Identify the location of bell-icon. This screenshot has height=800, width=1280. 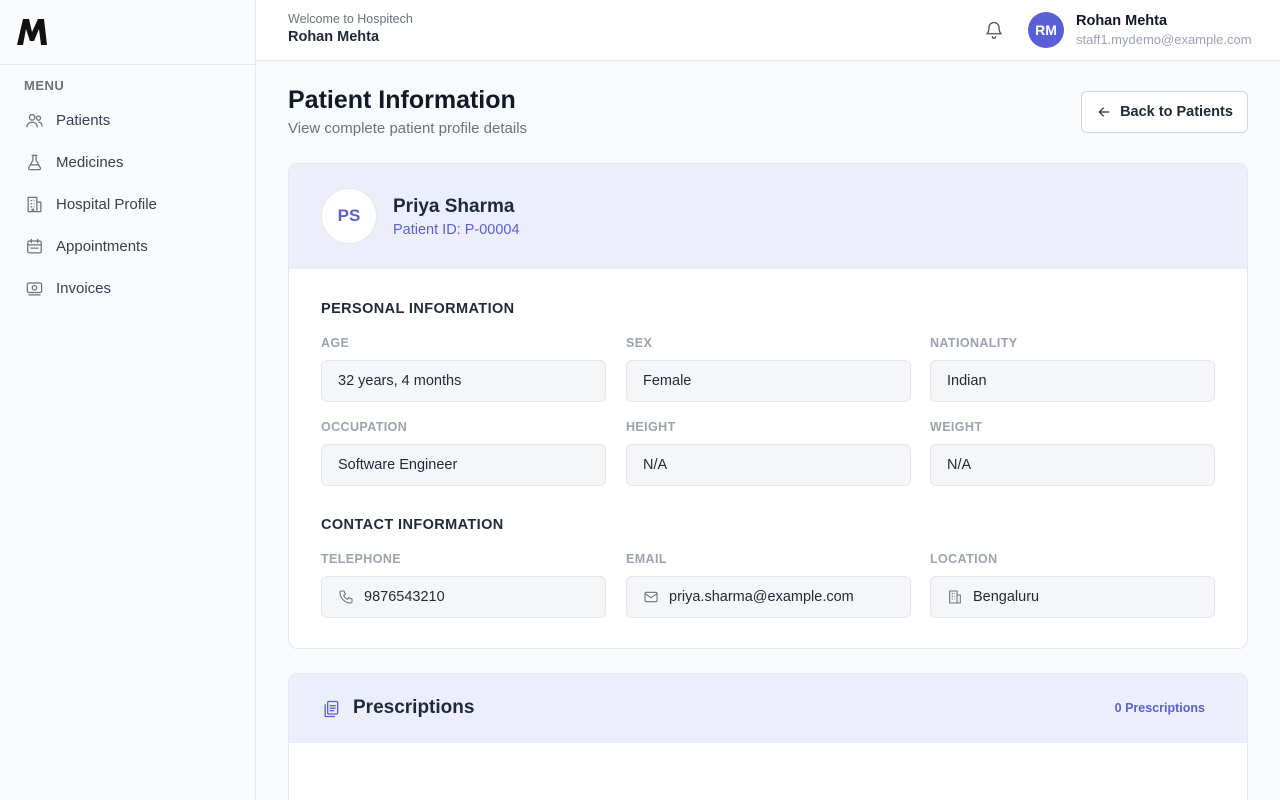
(994, 30).